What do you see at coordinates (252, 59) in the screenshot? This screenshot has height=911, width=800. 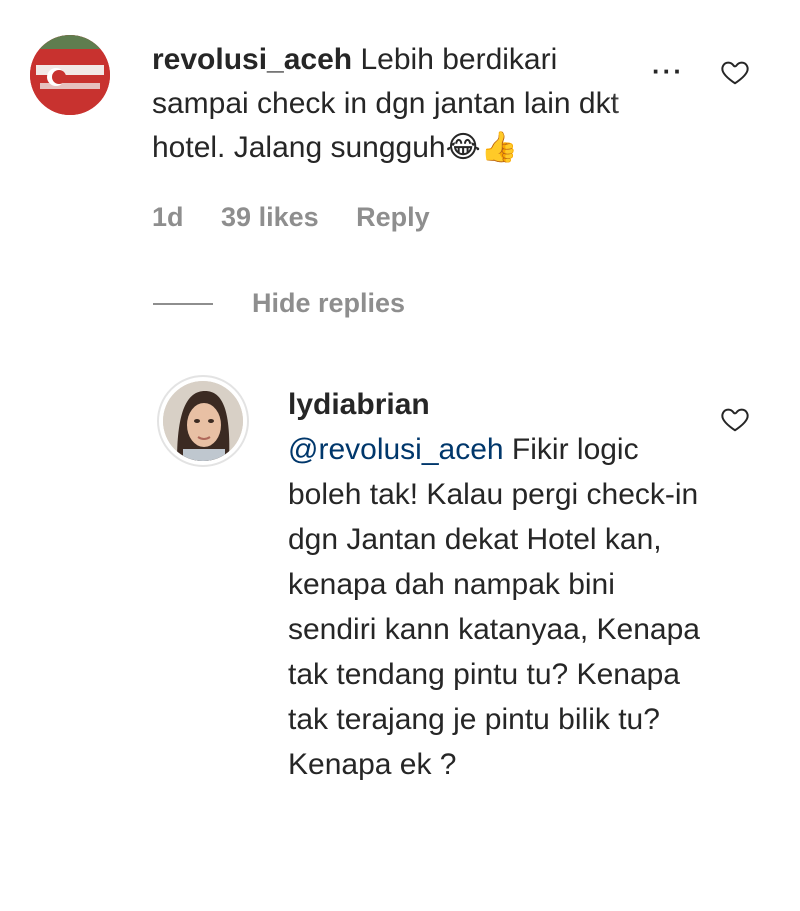 I see `comment-username: revolusi_aceh` at bounding box center [252, 59].